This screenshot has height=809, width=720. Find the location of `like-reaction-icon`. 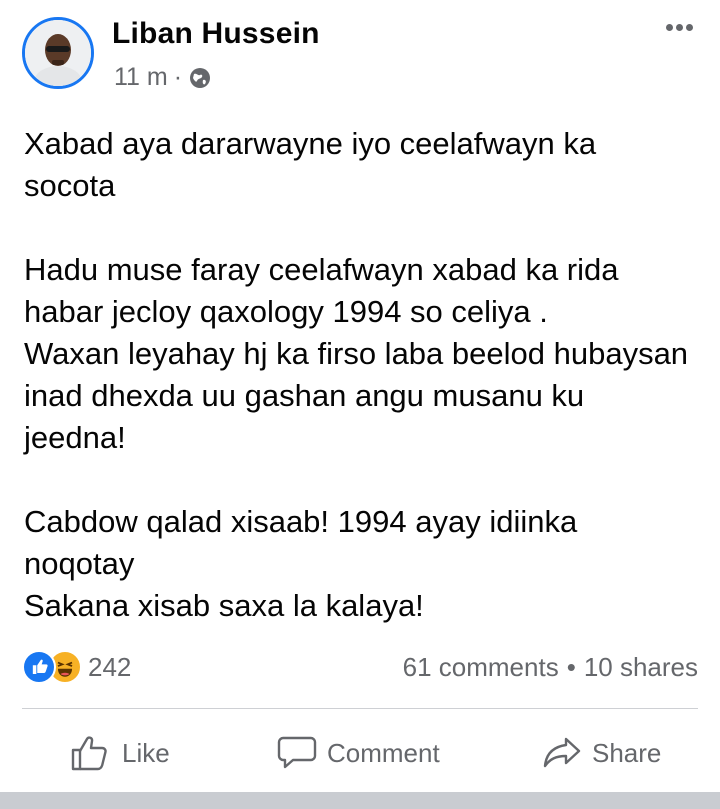

like-reaction-icon is located at coordinates (39, 667).